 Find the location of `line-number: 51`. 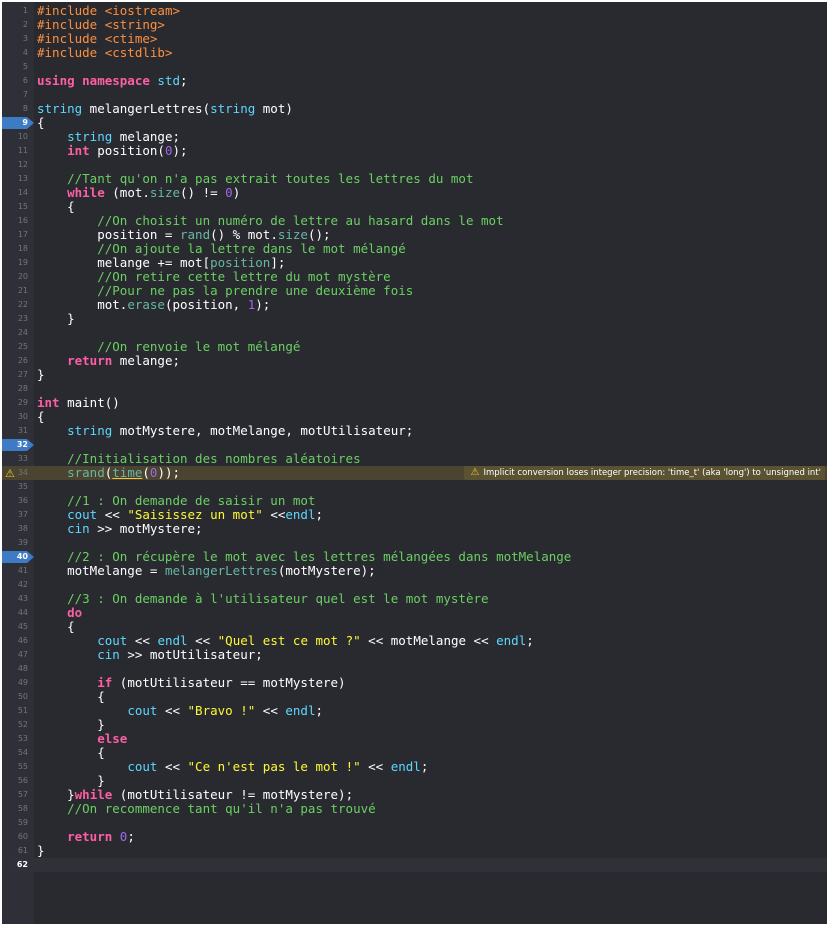

line-number: 51 is located at coordinates (15, 711).